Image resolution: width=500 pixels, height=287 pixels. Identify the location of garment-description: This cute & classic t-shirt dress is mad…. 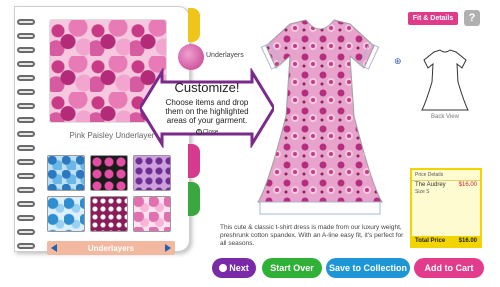
(312, 235).